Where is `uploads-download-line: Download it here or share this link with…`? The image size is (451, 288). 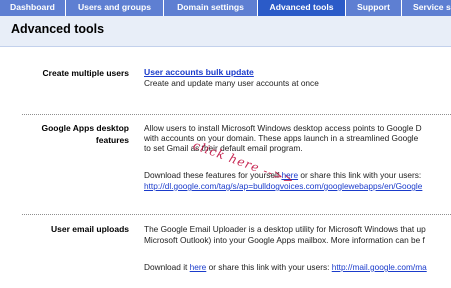
uploads-download-line: Download it here or share this link with… is located at coordinates (285, 267).